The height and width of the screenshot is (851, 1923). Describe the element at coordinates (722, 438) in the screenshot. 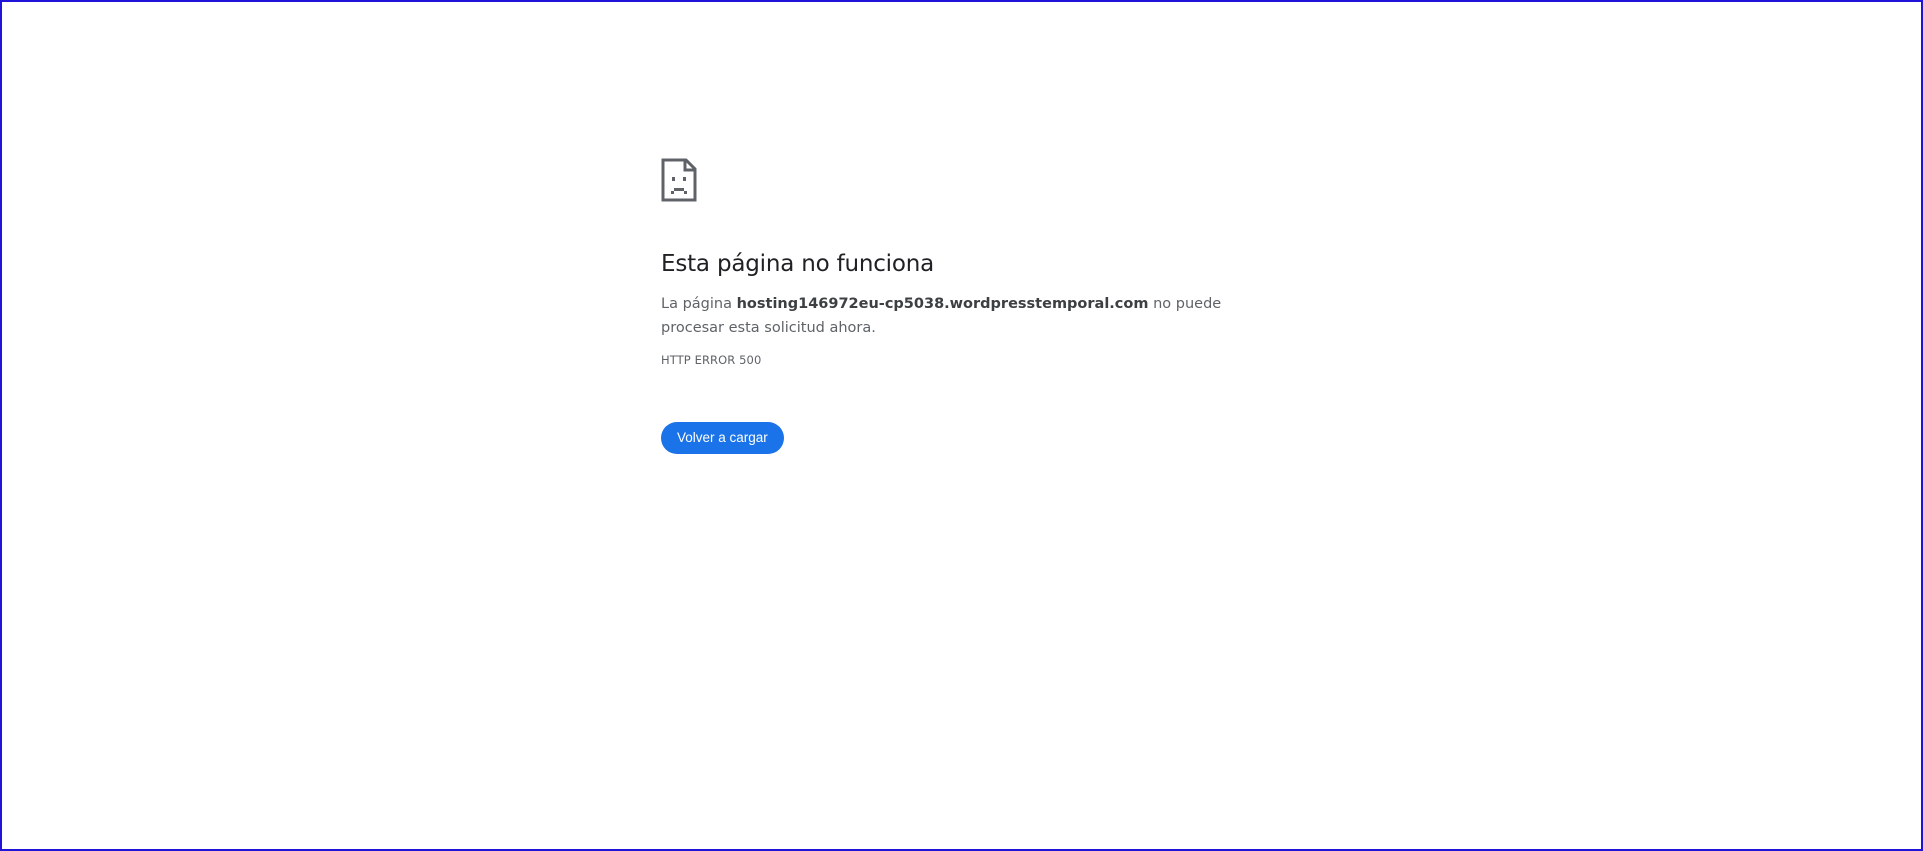

I see `reload-button: Volver a cargar` at that location.